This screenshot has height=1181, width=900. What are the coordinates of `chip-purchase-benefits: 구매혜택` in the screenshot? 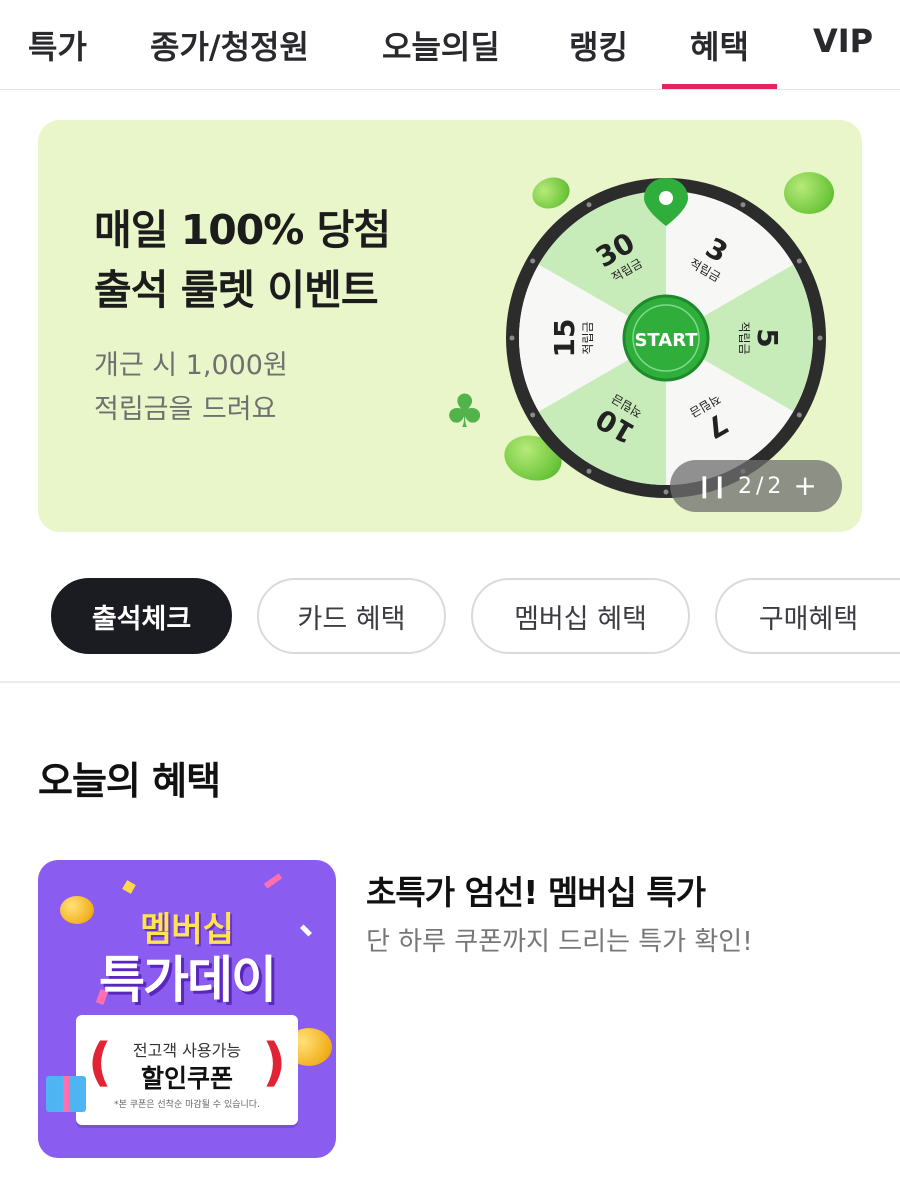 It's located at (807, 616).